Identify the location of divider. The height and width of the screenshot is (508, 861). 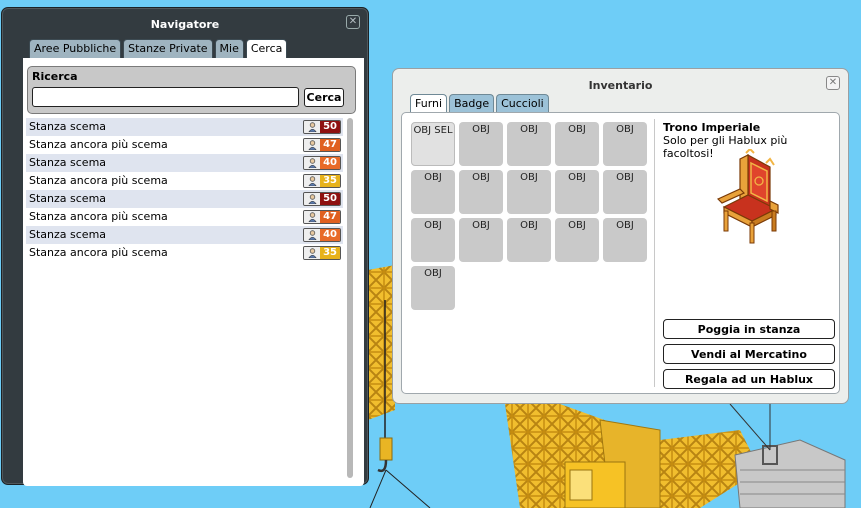
(654, 253).